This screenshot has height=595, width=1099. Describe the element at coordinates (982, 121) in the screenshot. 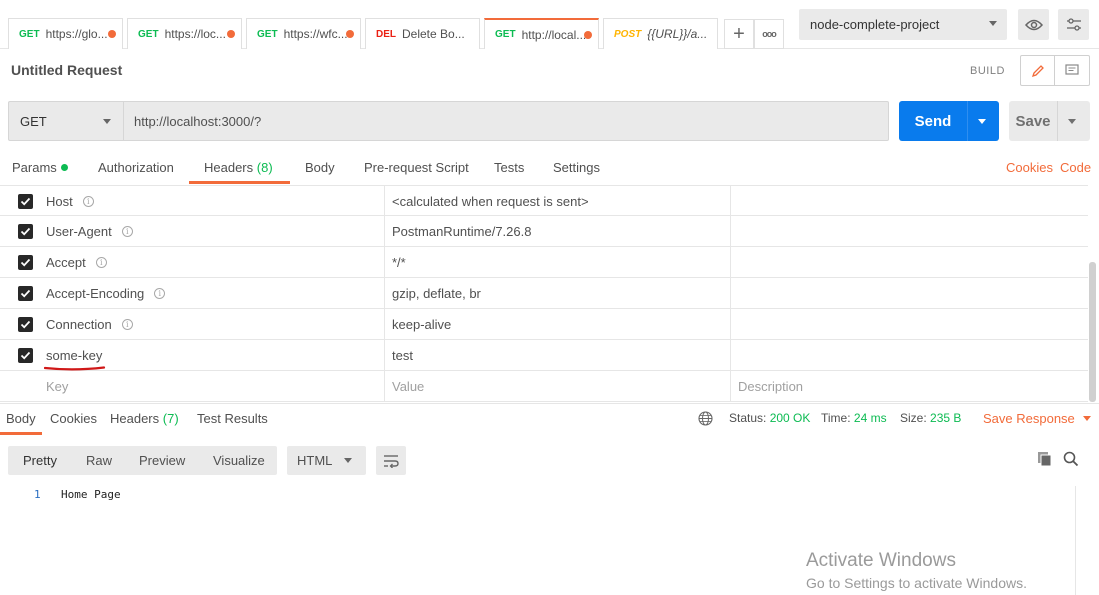

I see `send-options-chevron-icon` at that location.